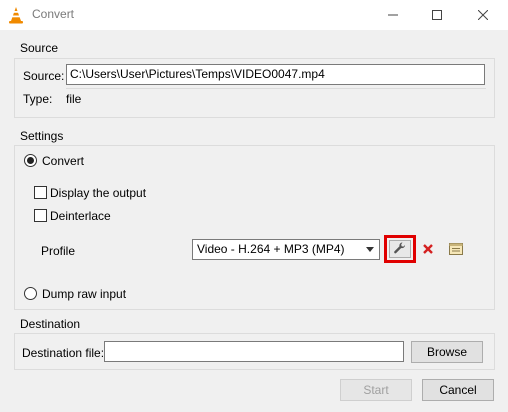 This screenshot has height=412, width=508. What do you see at coordinates (40, 215) in the screenshot?
I see `deinterlace-checkbox` at bounding box center [40, 215].